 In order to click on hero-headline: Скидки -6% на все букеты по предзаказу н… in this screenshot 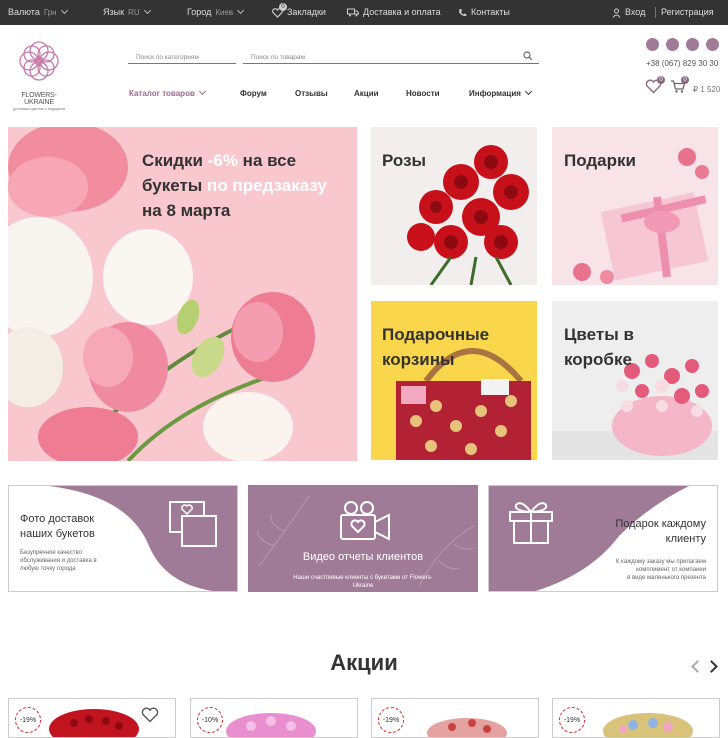, I will do `click(234, 185)`.